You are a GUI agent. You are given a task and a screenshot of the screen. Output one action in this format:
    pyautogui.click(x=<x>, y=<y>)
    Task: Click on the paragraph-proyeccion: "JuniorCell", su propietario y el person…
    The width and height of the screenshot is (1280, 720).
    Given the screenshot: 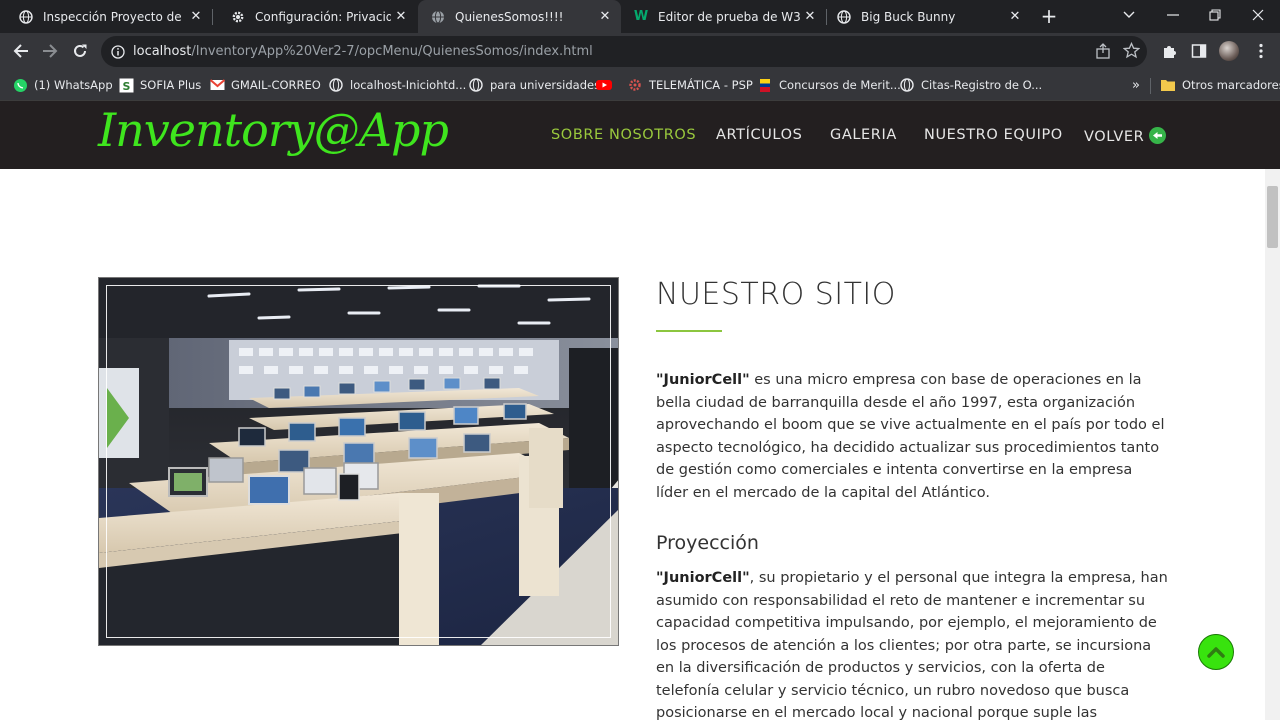 What is the action you would take?
    pyautogui.click(x=912, y=643)
    